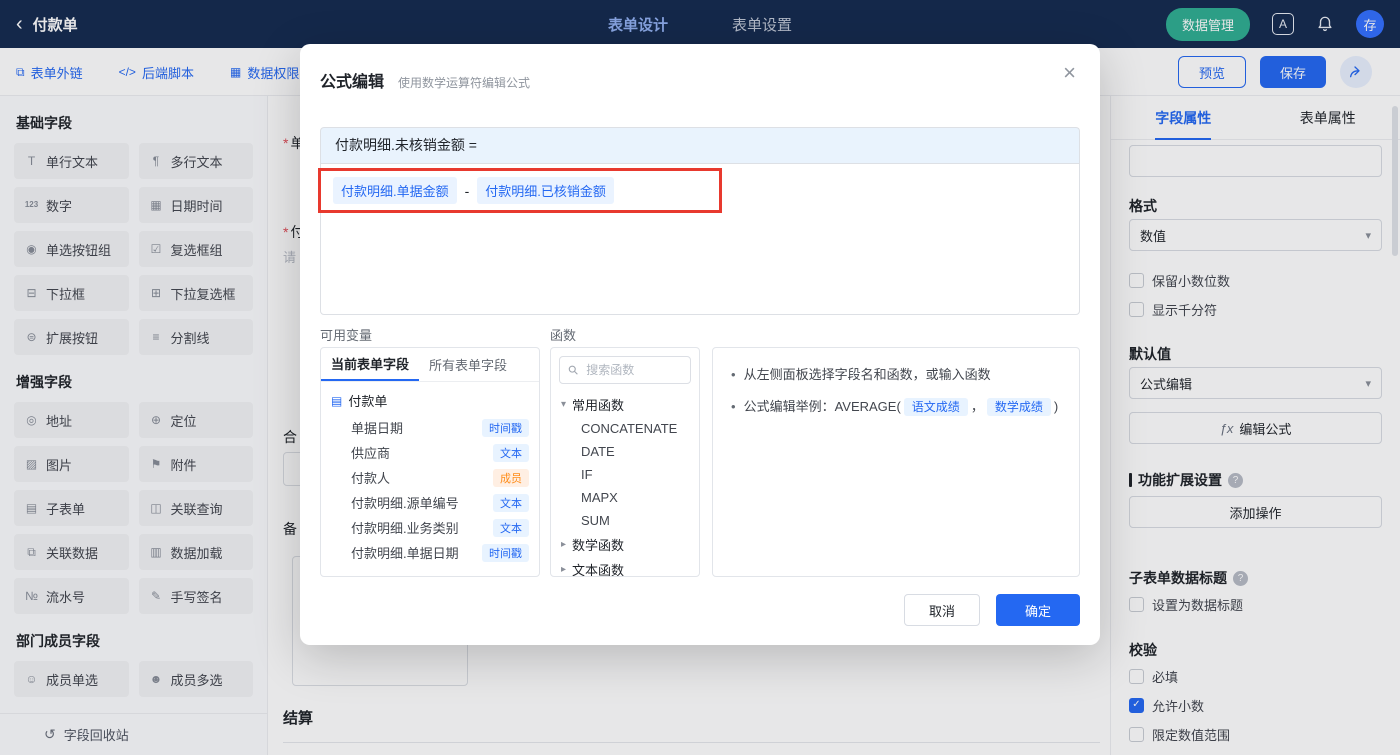 The height and width of the screenshot is (755, 1400). I want to click on variable-row: 付款人 成员, so click(430, 477).